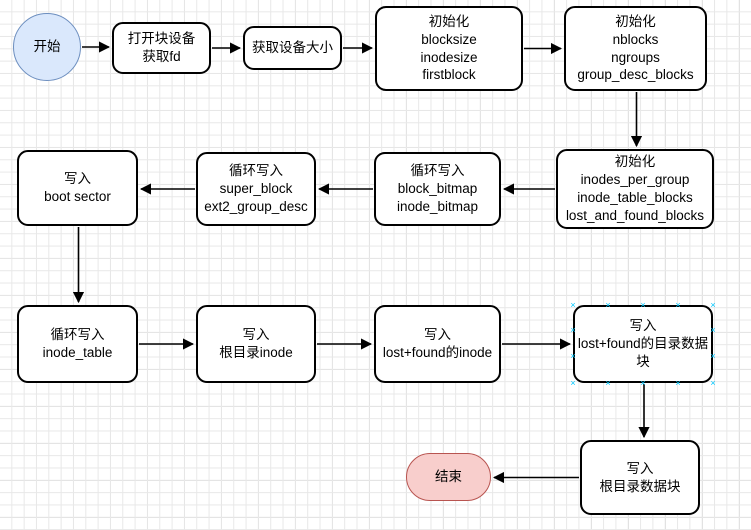  Describe the element at coordinates (635, 48) in the screenshot. I see `flow-node-n4: 初始化 nblocks ngroups group_desc_blocks` at that location.